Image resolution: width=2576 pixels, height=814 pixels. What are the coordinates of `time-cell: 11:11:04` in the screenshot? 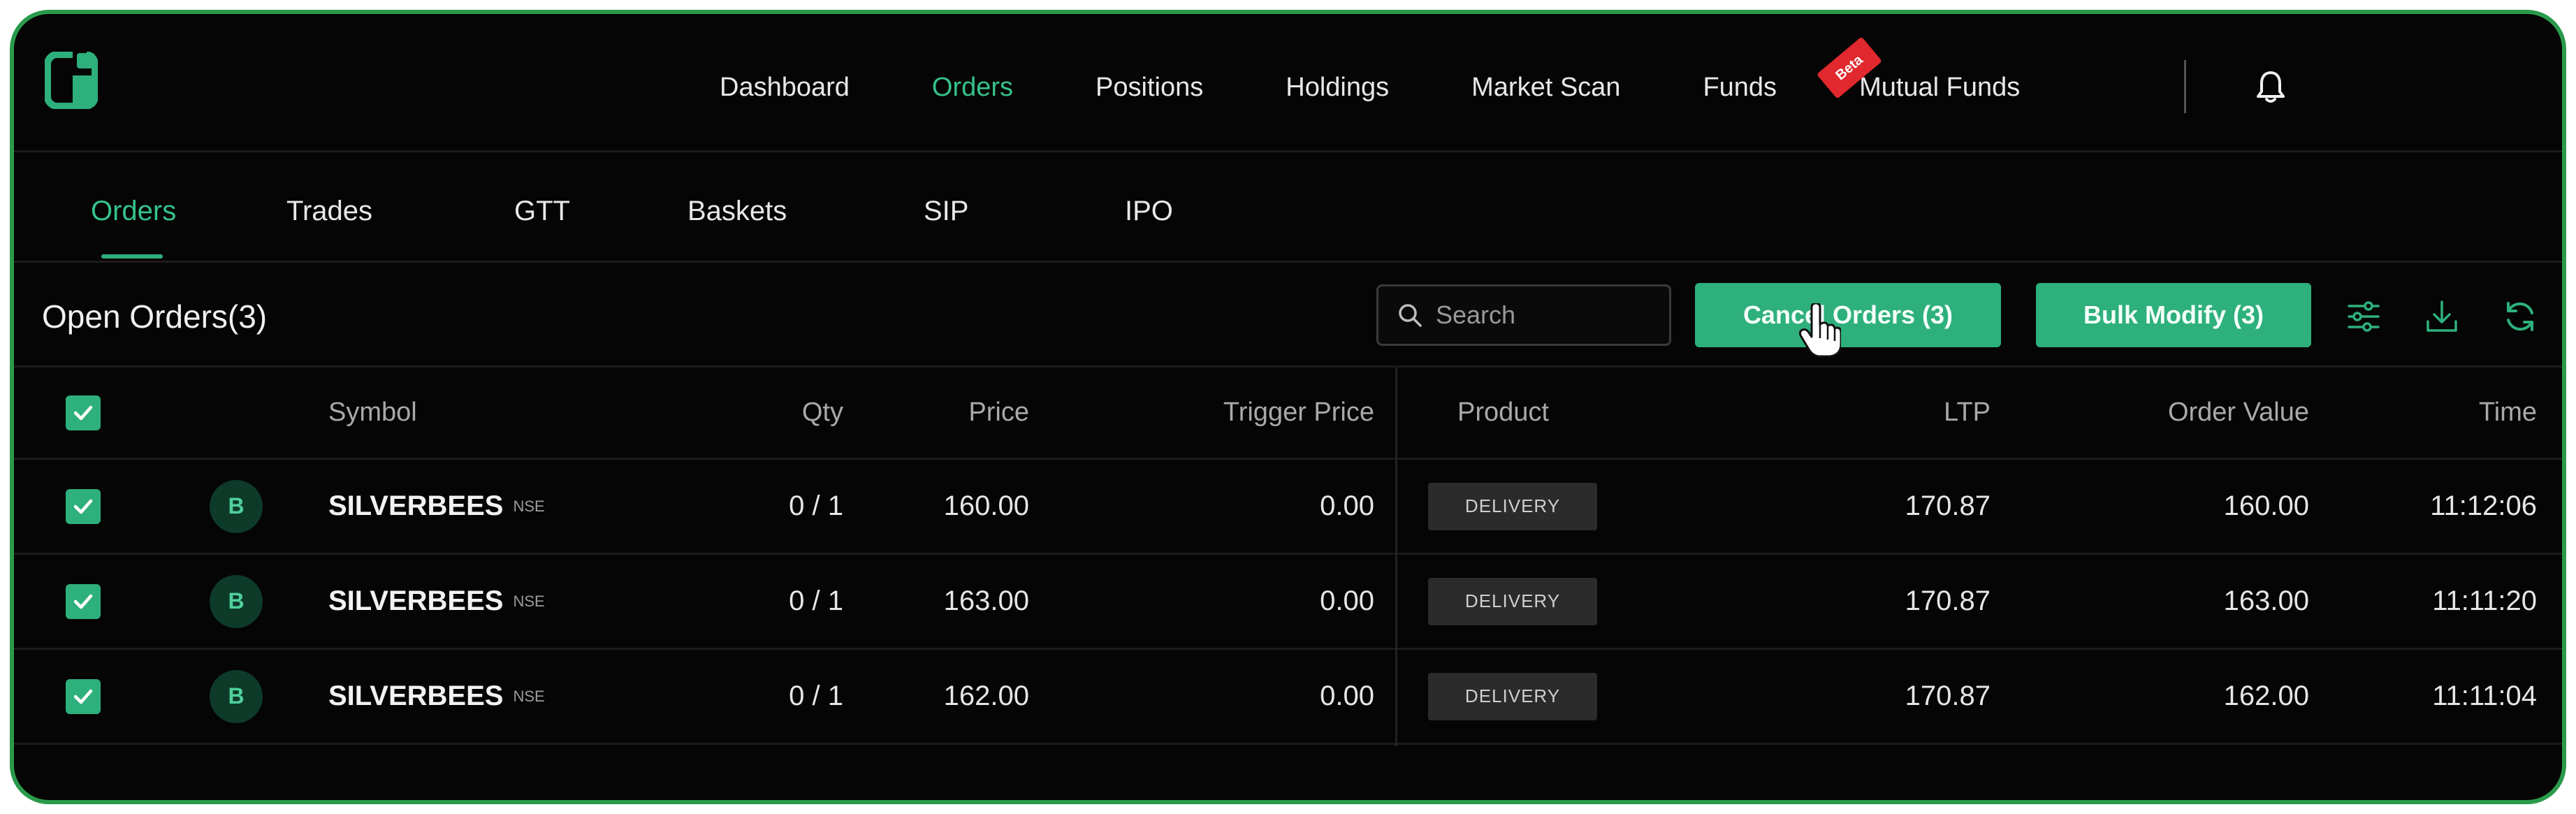 It's located at (2484, 696).